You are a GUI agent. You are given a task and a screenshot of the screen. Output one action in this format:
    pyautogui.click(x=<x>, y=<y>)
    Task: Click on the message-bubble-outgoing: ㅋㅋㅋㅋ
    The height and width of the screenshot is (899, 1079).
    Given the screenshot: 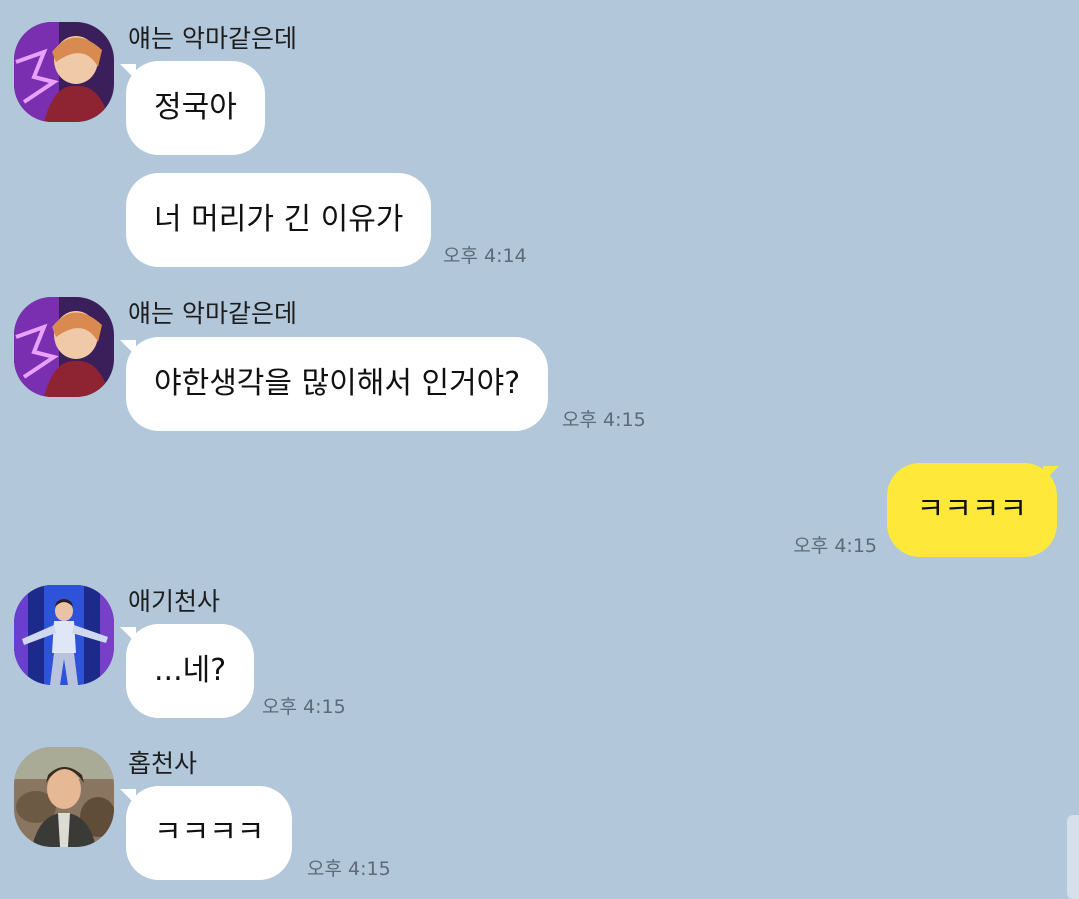 What is the action you would take?
    pyautogui.click(x=971, y=510)
    